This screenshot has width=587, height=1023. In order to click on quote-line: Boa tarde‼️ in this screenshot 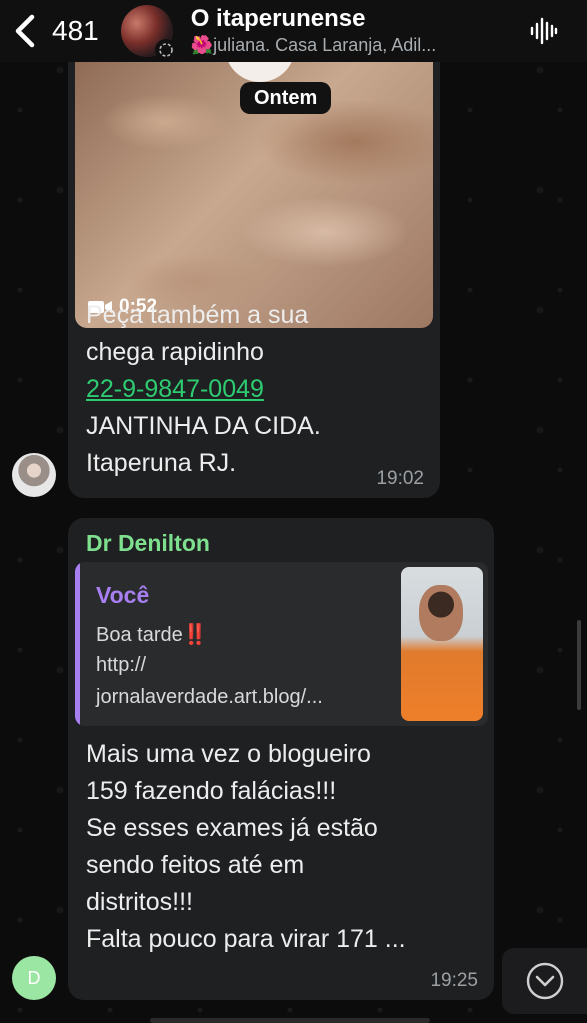, I will do `click(152, 635)`.